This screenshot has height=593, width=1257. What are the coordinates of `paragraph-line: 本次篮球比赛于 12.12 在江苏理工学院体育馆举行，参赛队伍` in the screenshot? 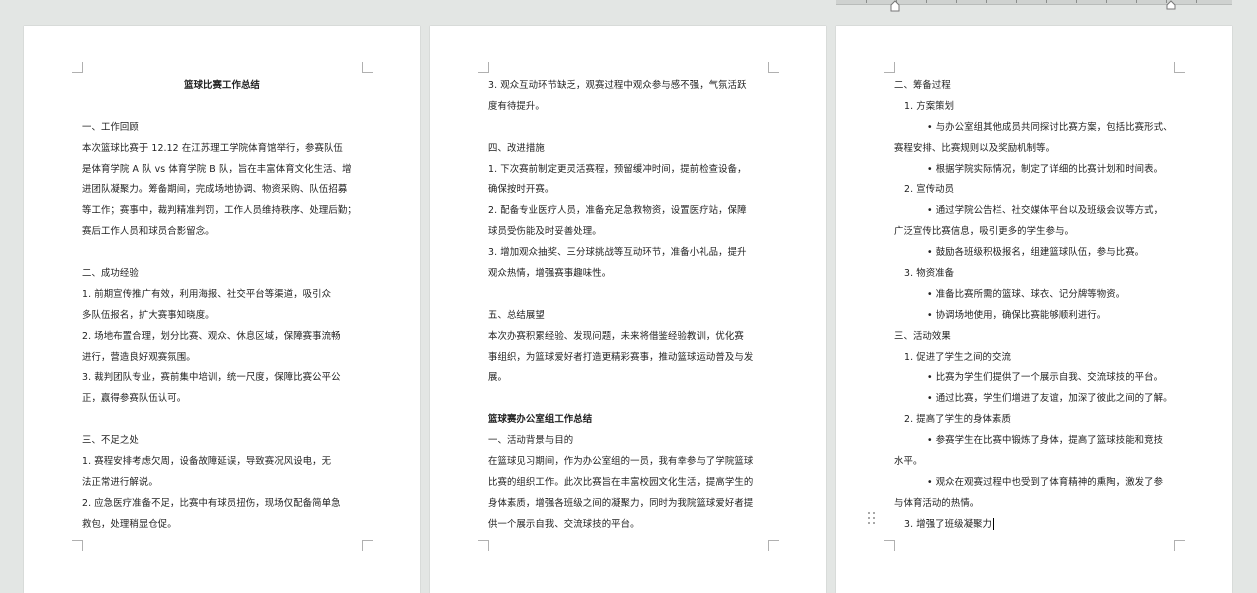 It's located at (222, 149).